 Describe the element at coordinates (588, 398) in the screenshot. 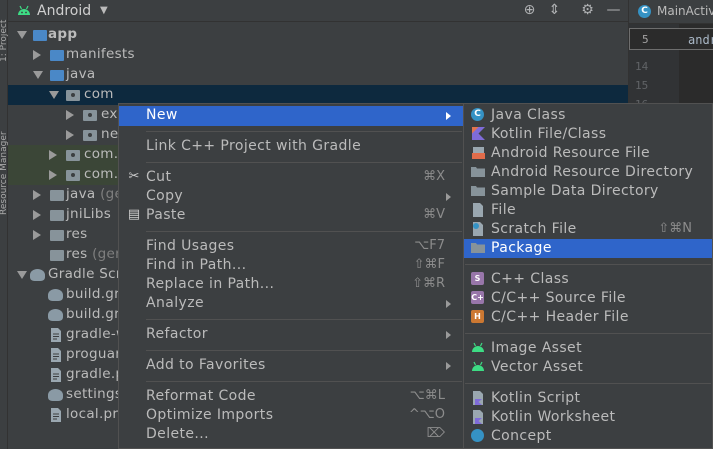

I see `new-item-kotlin-script: Kotlin Script` at that location.